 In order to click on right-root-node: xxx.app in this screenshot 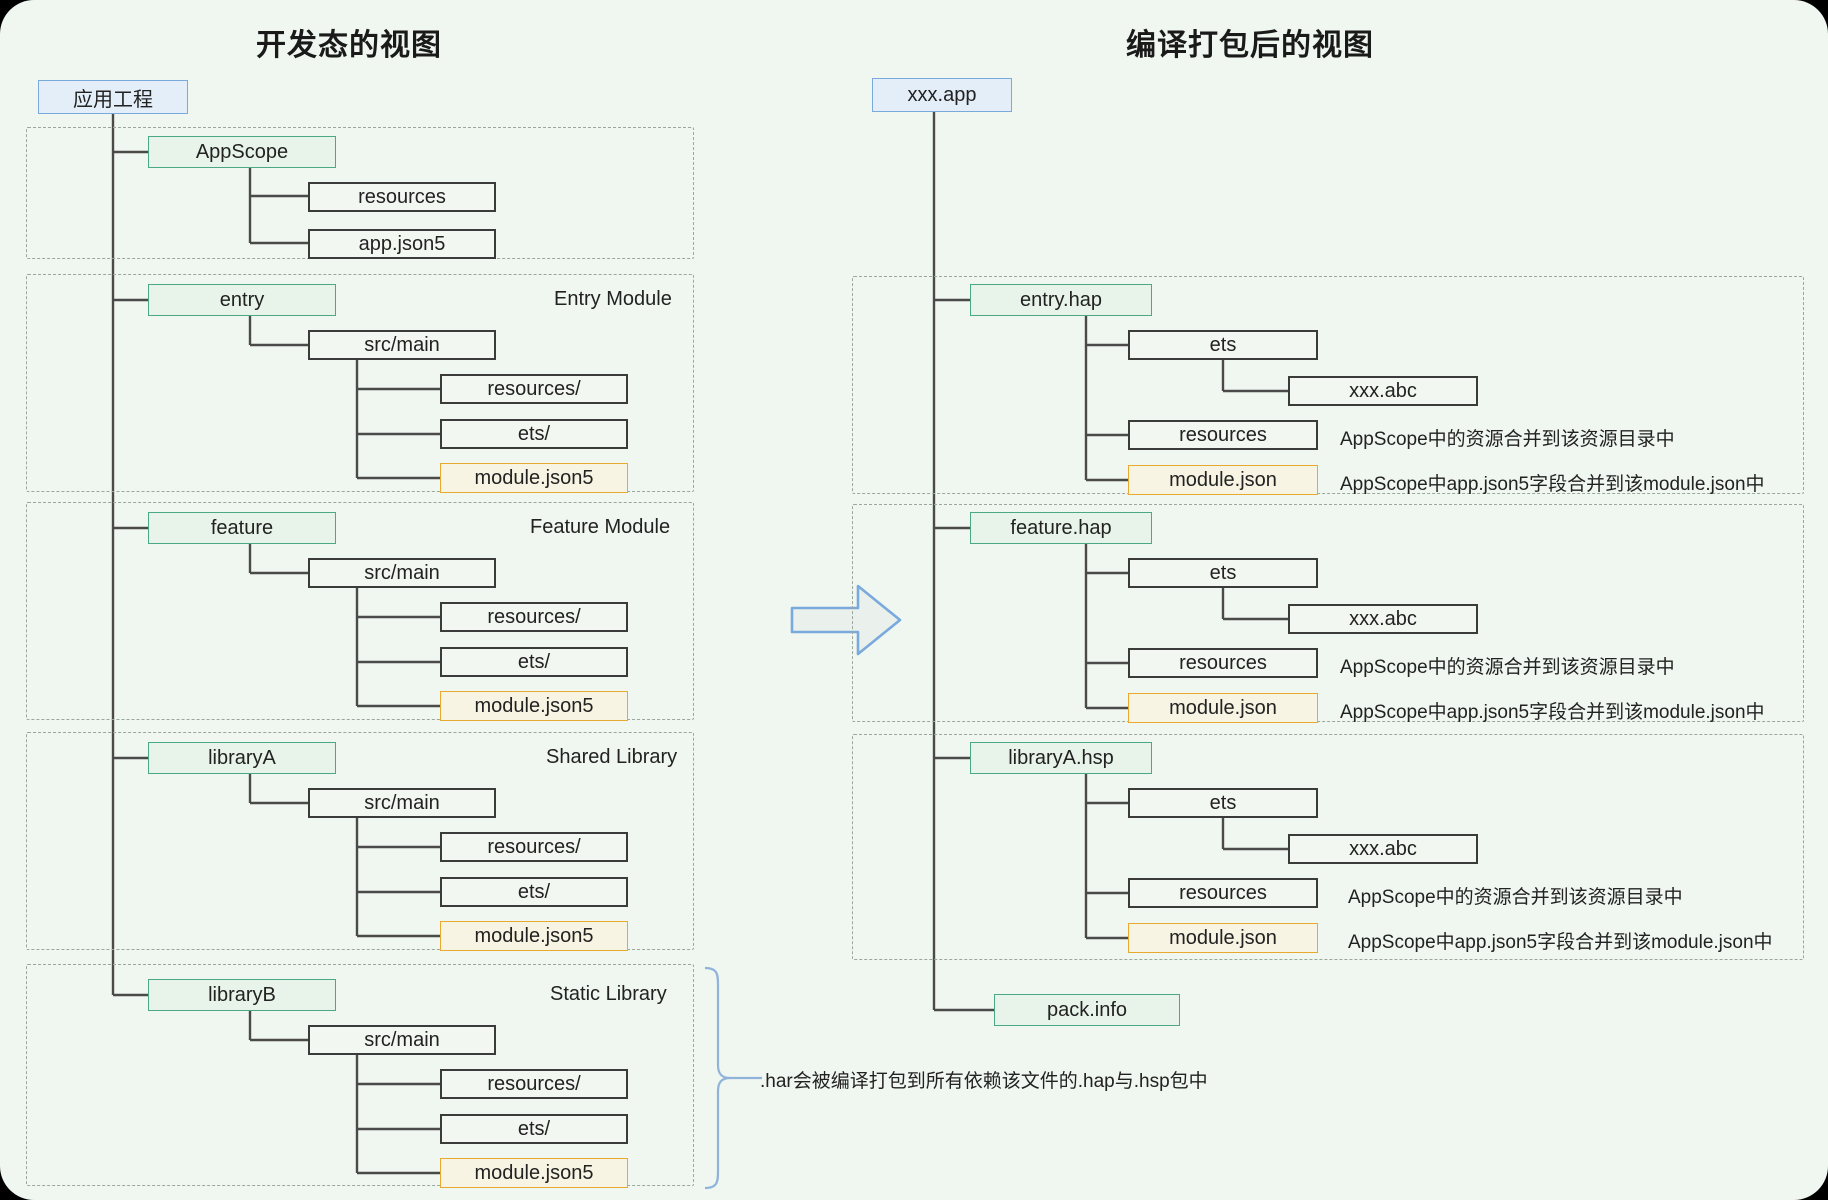, I will do `click(942, 95)`.